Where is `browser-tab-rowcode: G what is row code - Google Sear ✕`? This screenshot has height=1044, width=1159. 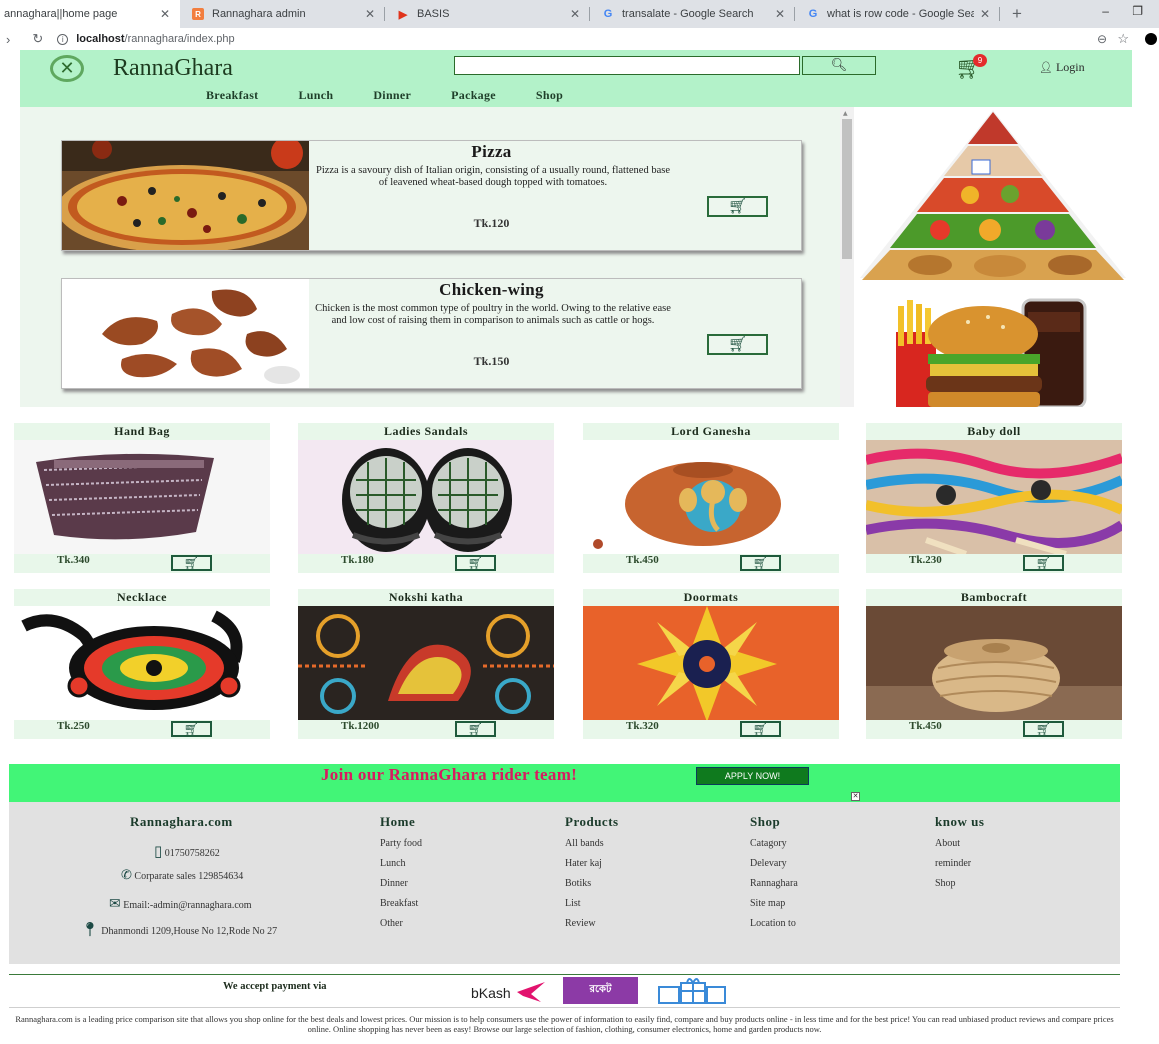
browser-tab-rowcode: G what is row code - Google Sear ✕ is located at coordinates (897, 14).